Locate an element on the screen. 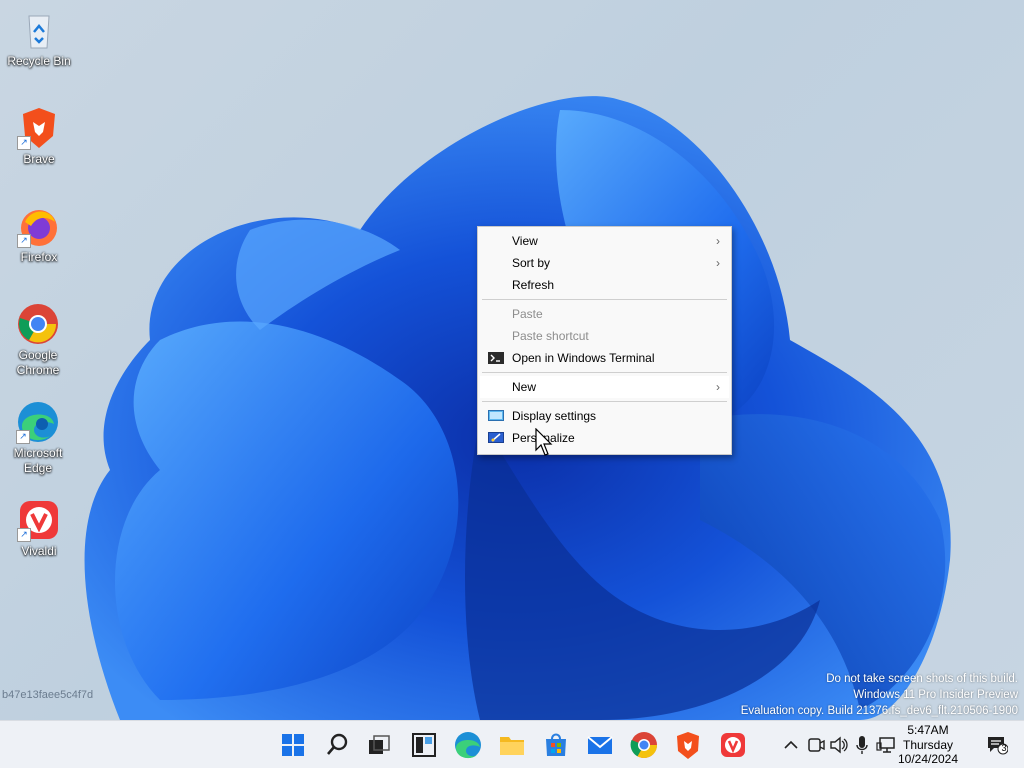  desktop-icon-label: Brave is located at coordinates (39, 159).